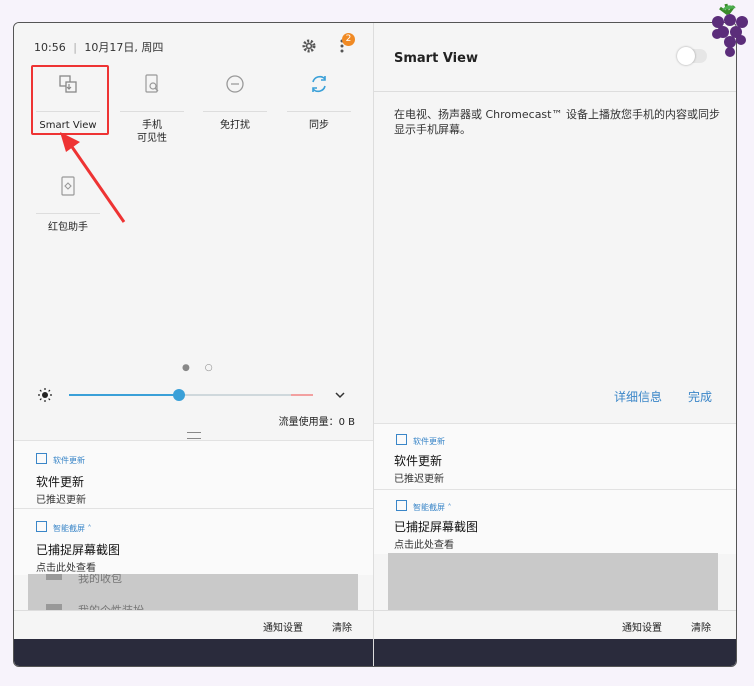  Describe the element at coordinates (319, 84) in the screenshot. I see `sync-icon` at that location.